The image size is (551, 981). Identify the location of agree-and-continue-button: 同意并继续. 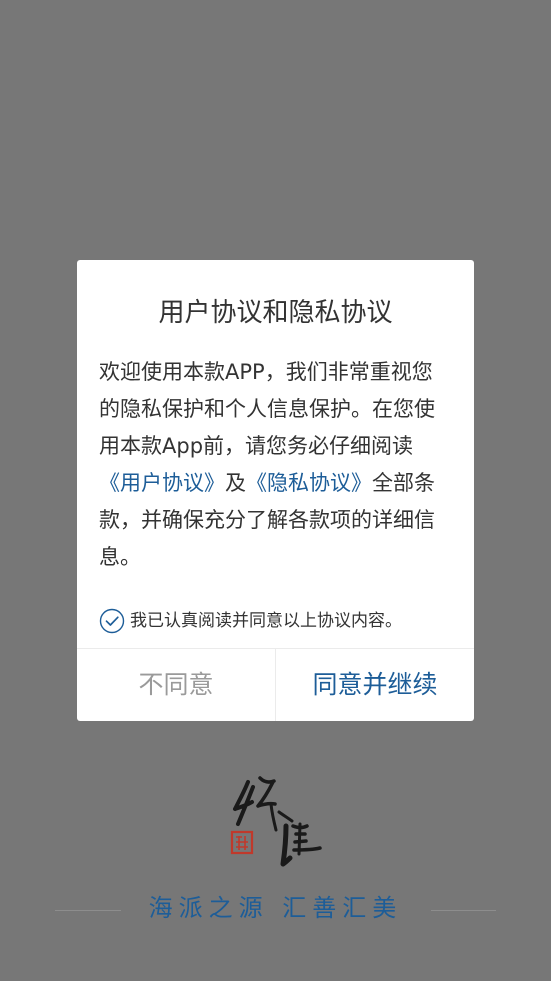
(375, 685).